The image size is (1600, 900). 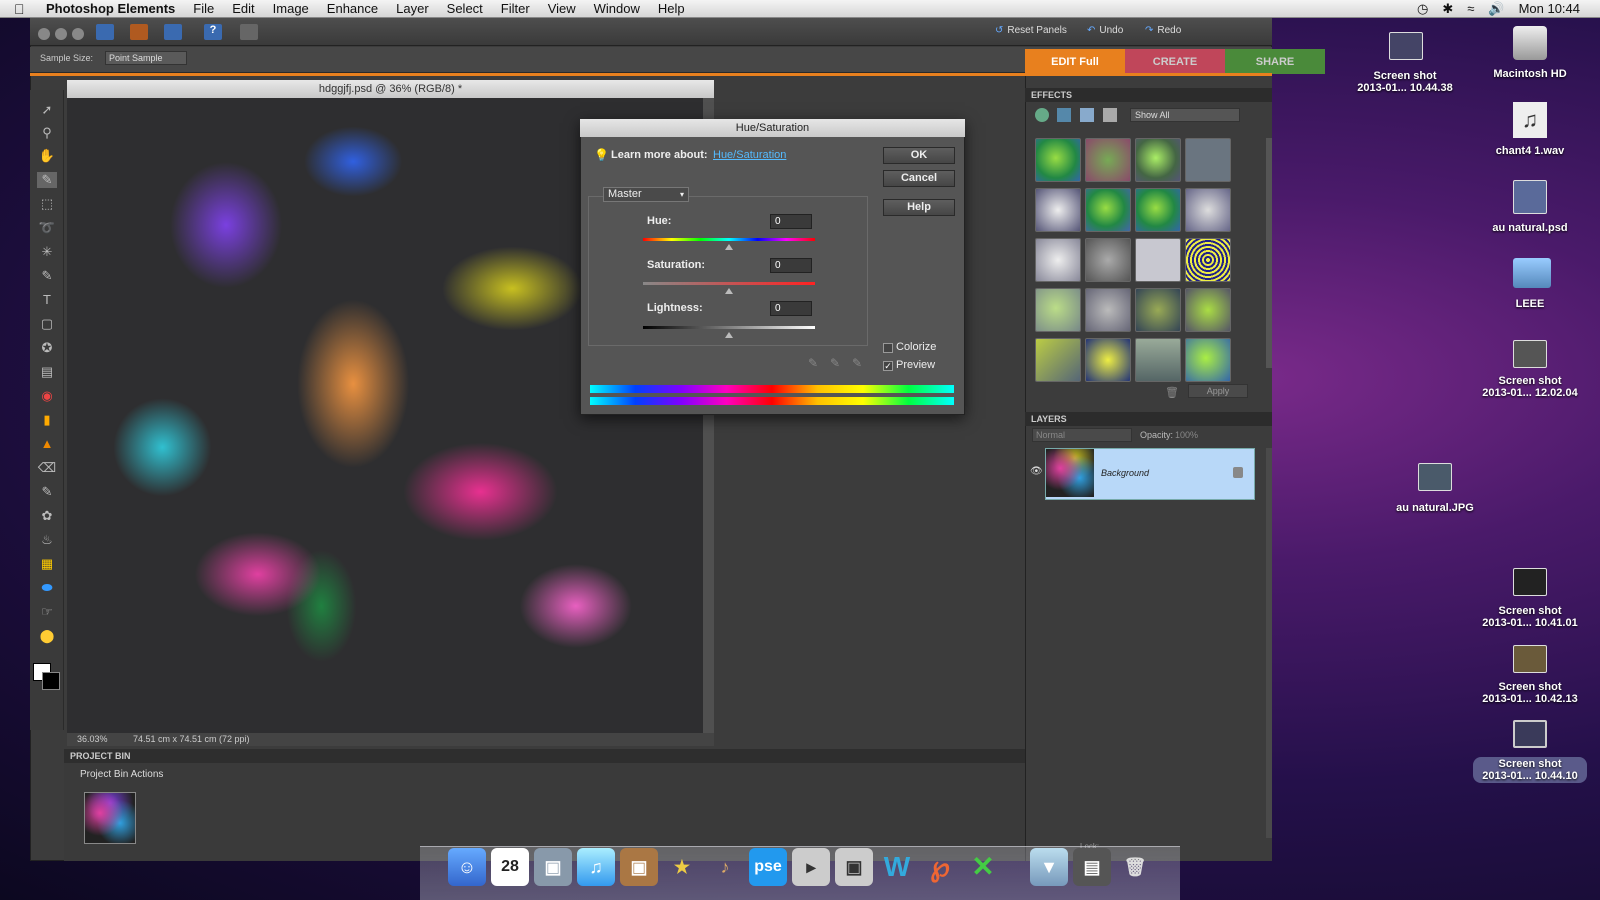 I want to click on effects-all-icon, so click(x=1110, y=115).